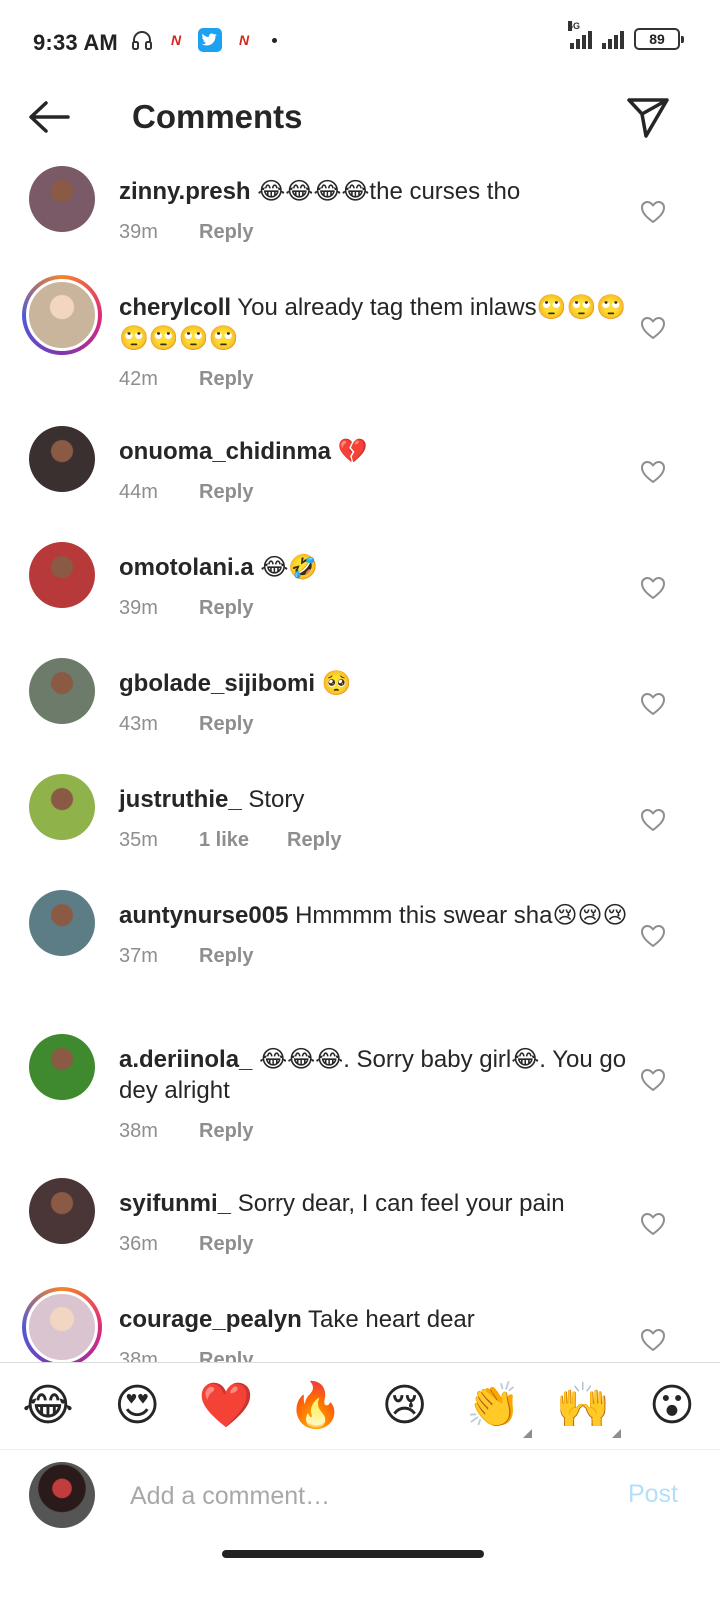 The height and width of the screenshot is (1600, 720). What do you see at coordinates (185, 191) in the screenshot?
I see `comment-username: zinny.presh` at bounding box center [185, 191].